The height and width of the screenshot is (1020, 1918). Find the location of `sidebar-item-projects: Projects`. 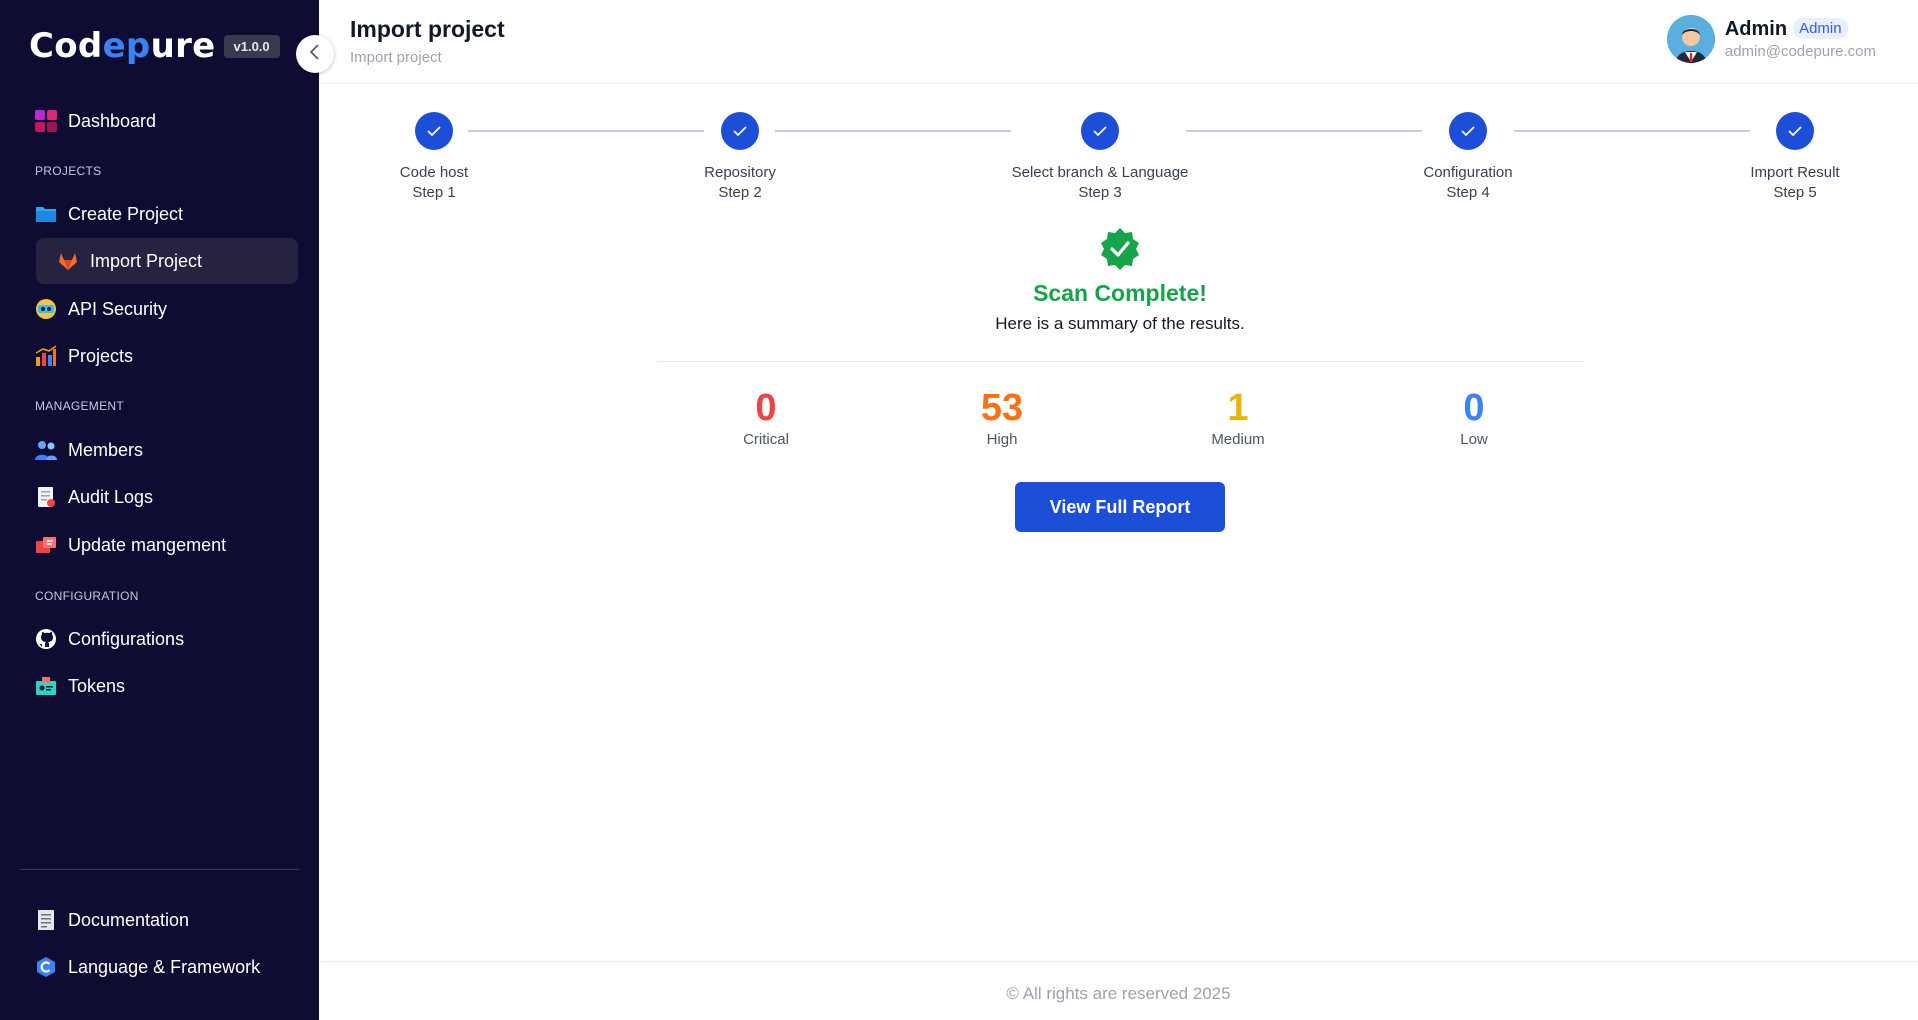

sidebar-item-projects: Projects is located at coordinates (83, 356).